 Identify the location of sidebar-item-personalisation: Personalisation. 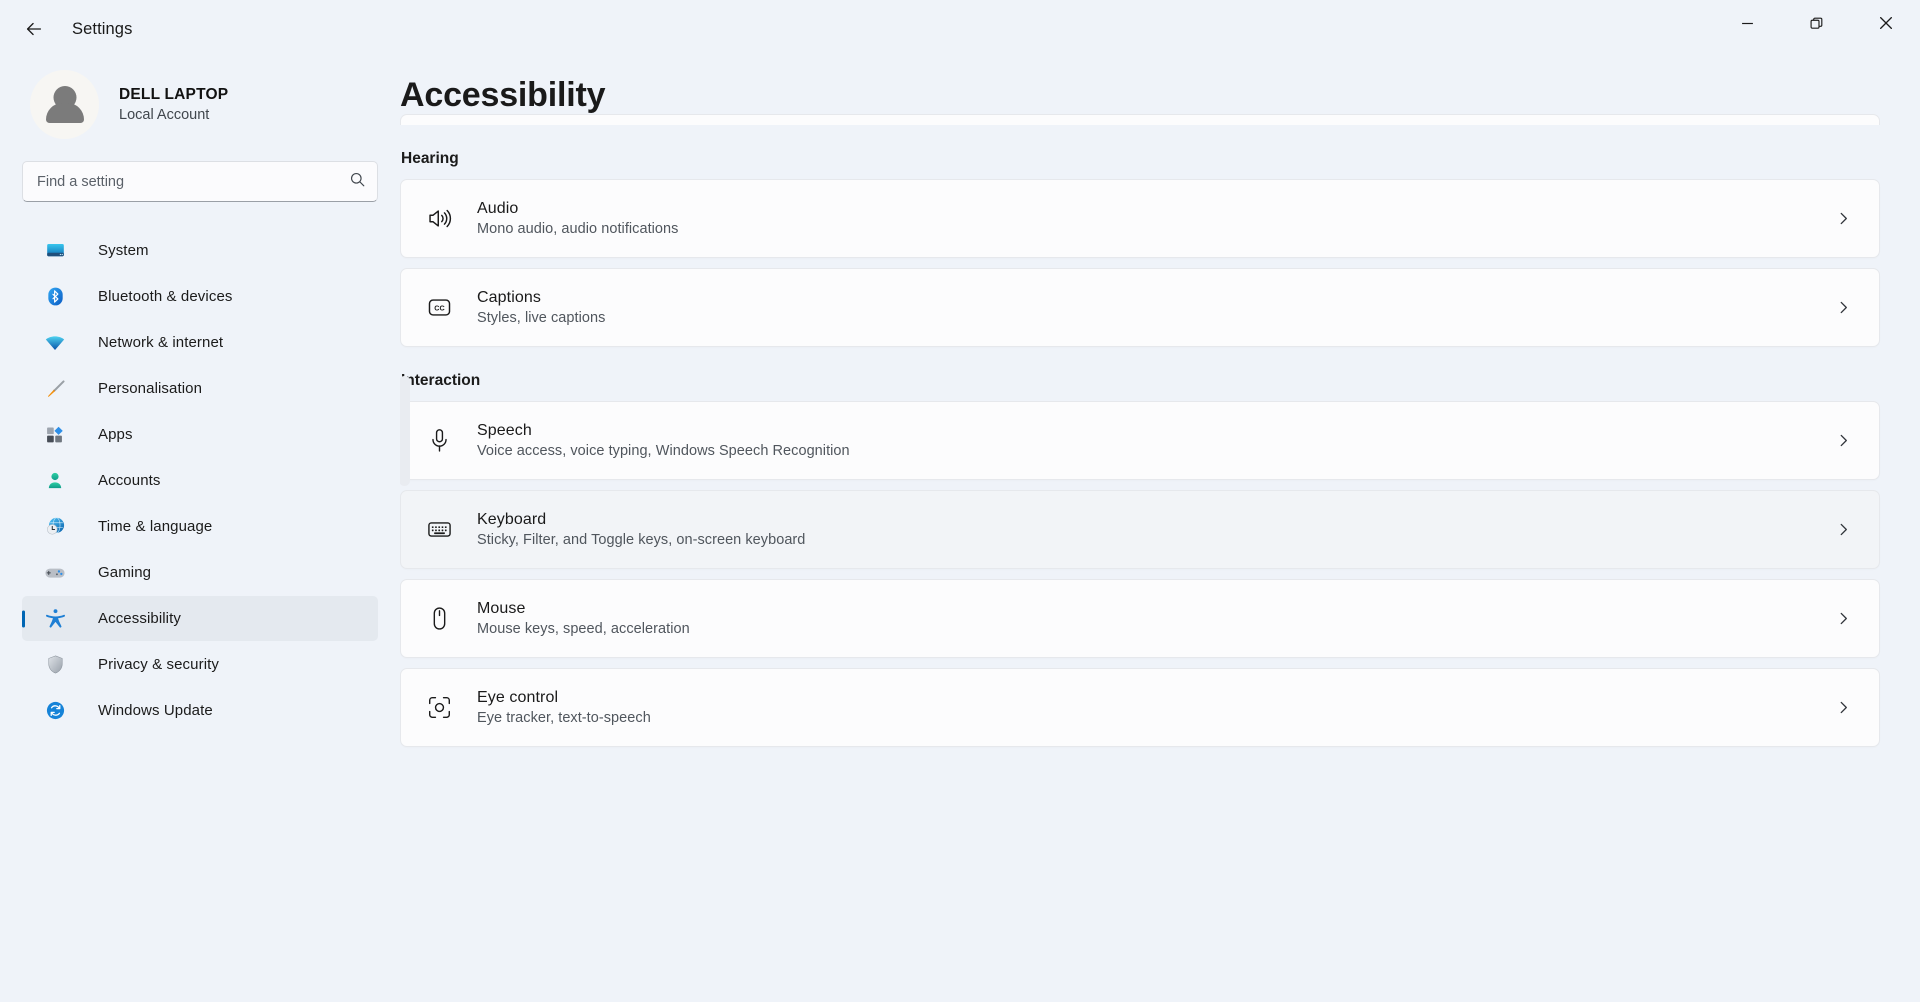
(200, 388).